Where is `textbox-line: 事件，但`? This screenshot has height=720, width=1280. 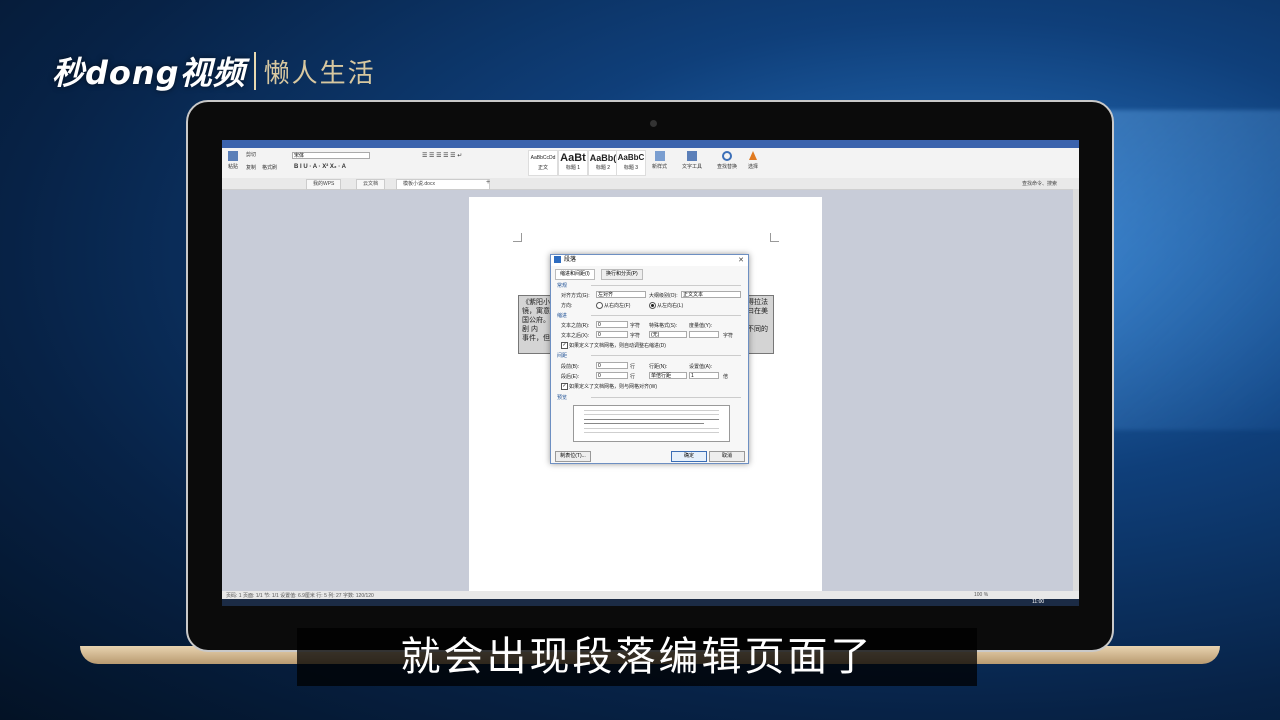 textbox-line: 事件，但 is located at coordinates (536, 338).